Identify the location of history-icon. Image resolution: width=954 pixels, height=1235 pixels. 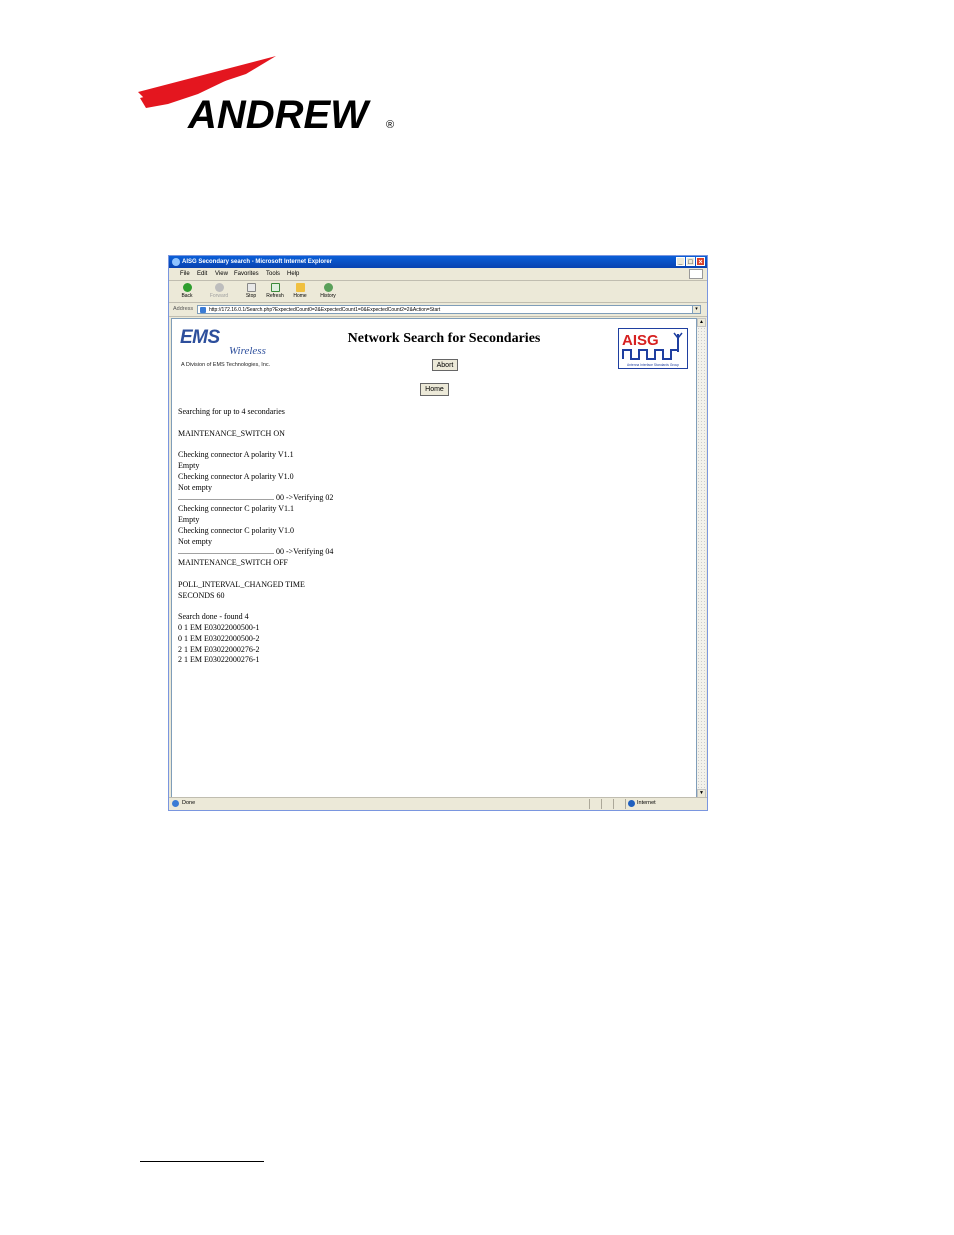
(328, 287).